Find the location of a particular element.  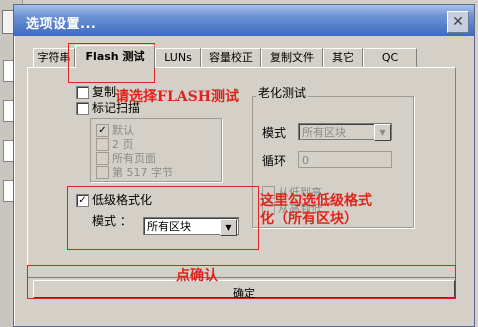

scan-2-pages-checkbox is located at coordinates (102, 144).